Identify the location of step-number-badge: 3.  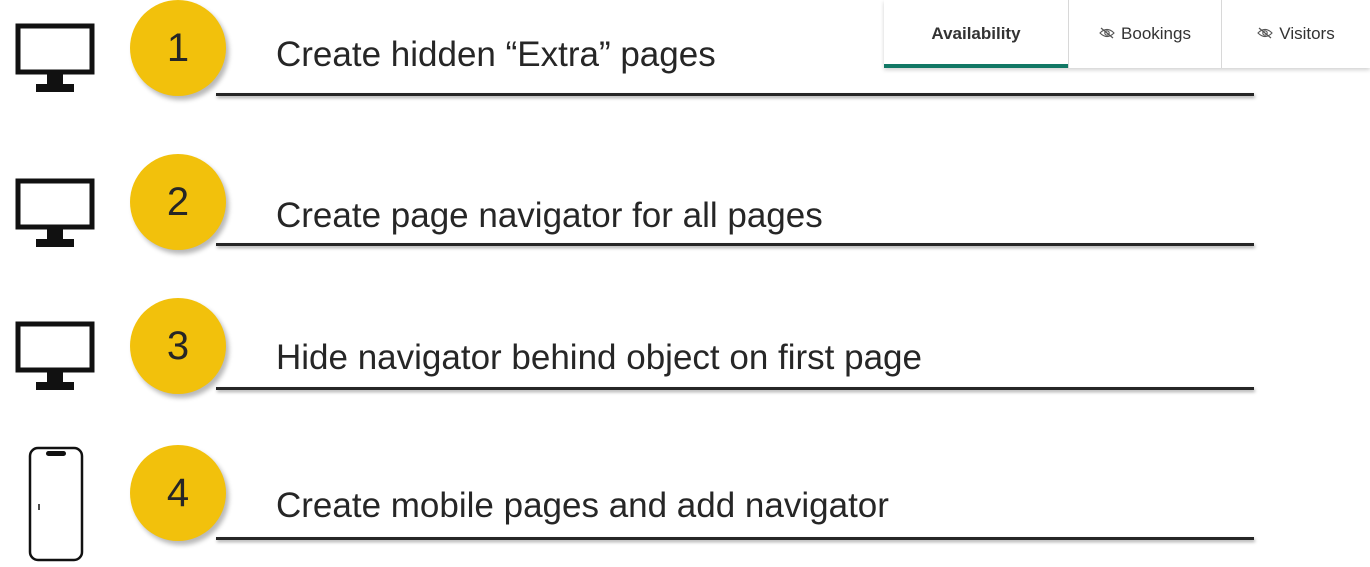
(178, 346).